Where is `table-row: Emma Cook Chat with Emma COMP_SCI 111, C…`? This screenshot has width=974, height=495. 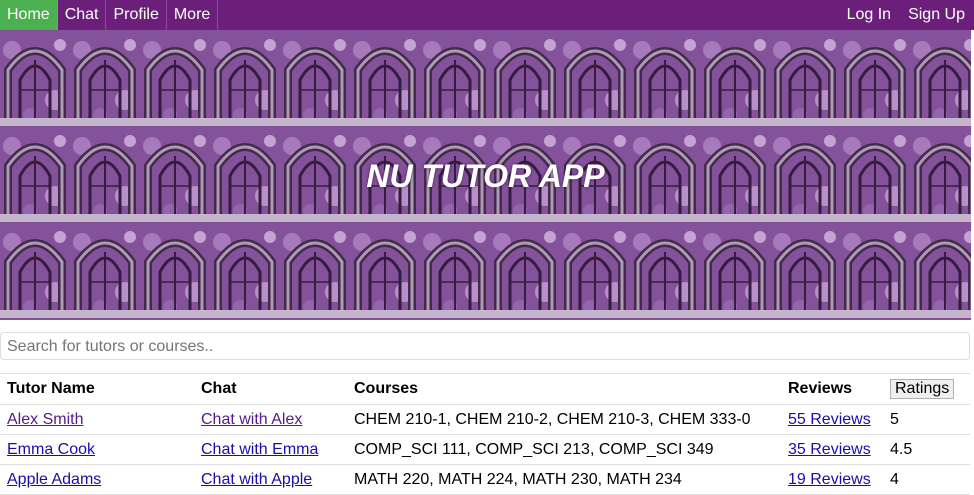 table-row: Emma Cook Chat with Emma COMP_SCI 111, C… is located at coordinates (485, 449).